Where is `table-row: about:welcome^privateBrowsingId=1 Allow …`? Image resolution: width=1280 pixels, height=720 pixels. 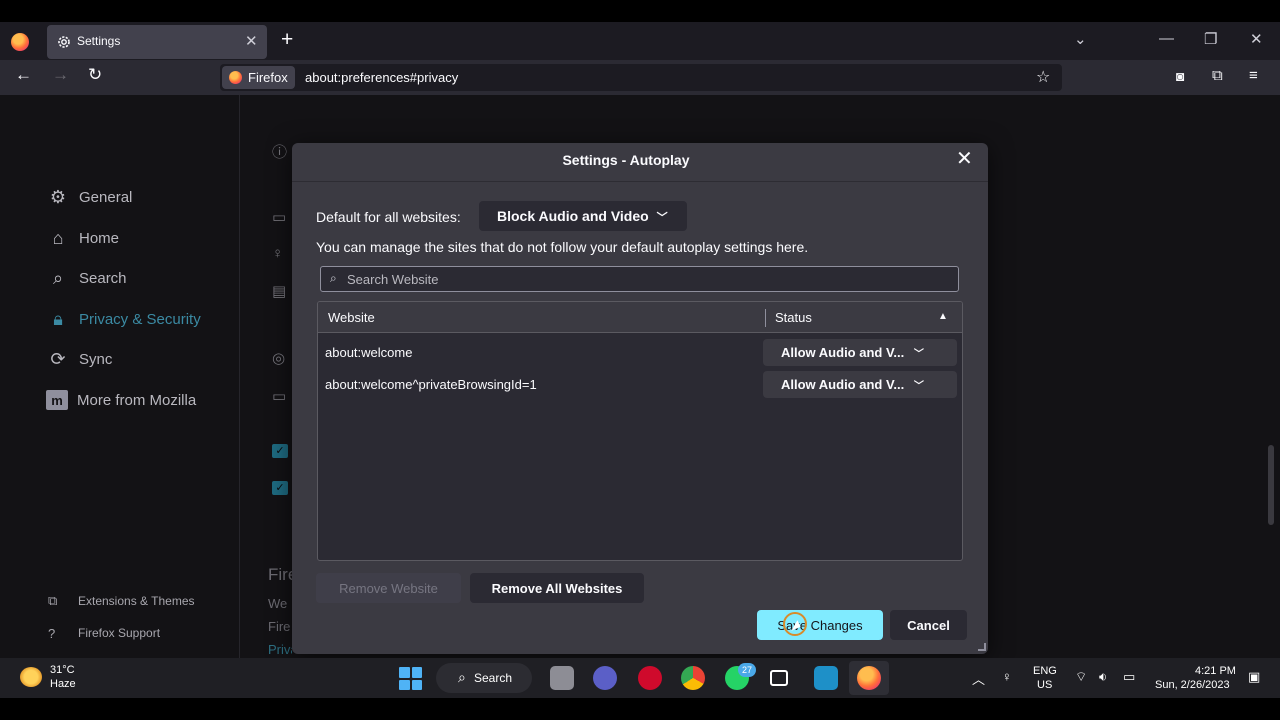
table-row: about:welcome^privateBrowsingId=1 Allow … is located at coordinates (640, 384).